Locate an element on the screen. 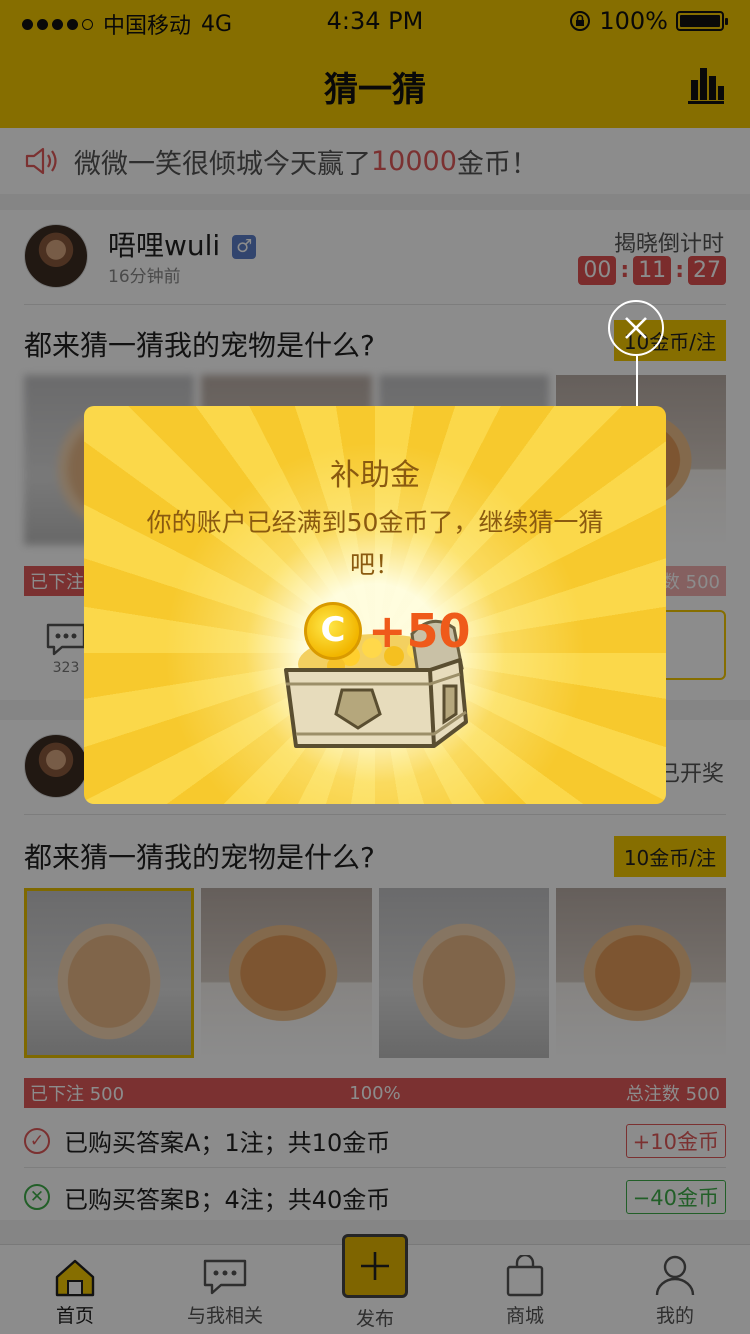  close-icon is located at coordinates (636, 328).